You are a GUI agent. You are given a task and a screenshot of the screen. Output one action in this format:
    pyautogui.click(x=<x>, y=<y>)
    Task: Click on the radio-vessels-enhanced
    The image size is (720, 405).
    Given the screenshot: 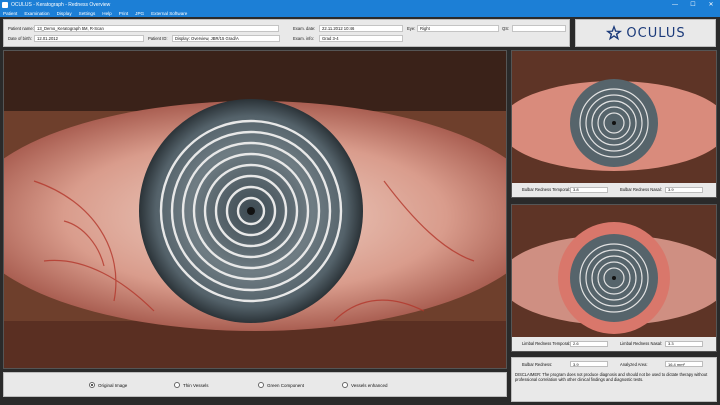 What is the action you would take?
    pyautogui.click(x=345, y=385)
    